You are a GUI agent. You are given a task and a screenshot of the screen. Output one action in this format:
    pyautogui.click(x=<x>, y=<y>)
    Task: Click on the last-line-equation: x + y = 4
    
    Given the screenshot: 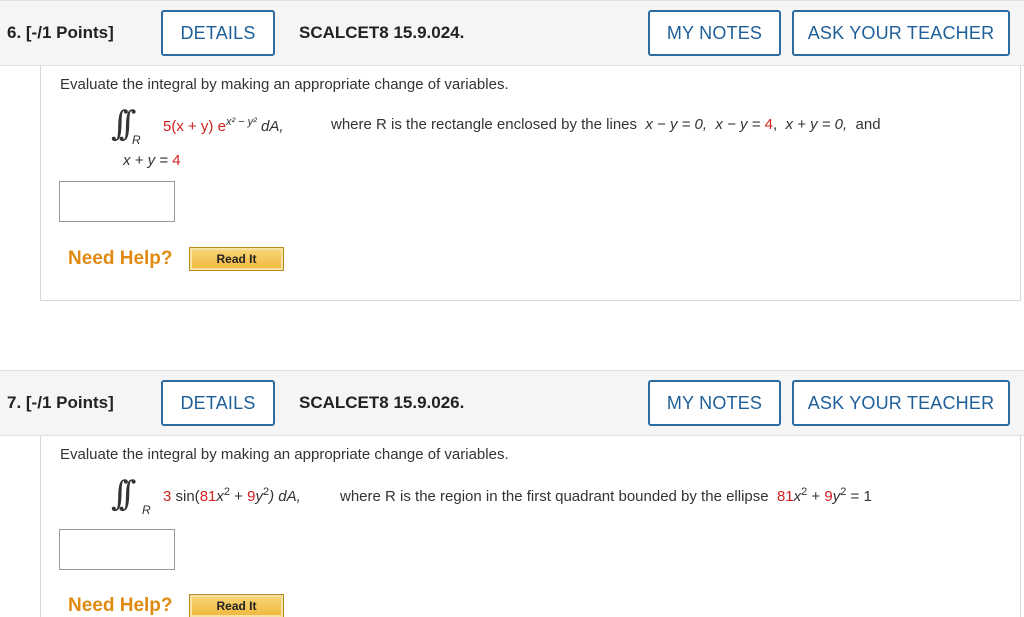 What is the action you would take?
    pyautogui.click(x=152, y=160)
    